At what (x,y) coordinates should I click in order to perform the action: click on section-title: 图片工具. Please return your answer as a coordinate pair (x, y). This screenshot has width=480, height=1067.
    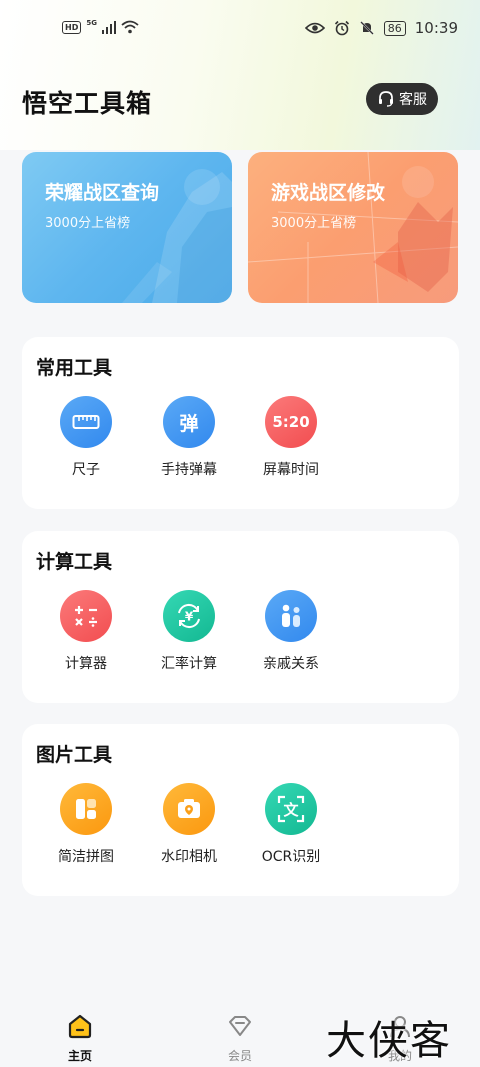
    Looking at the image, I should click on (74, 755).